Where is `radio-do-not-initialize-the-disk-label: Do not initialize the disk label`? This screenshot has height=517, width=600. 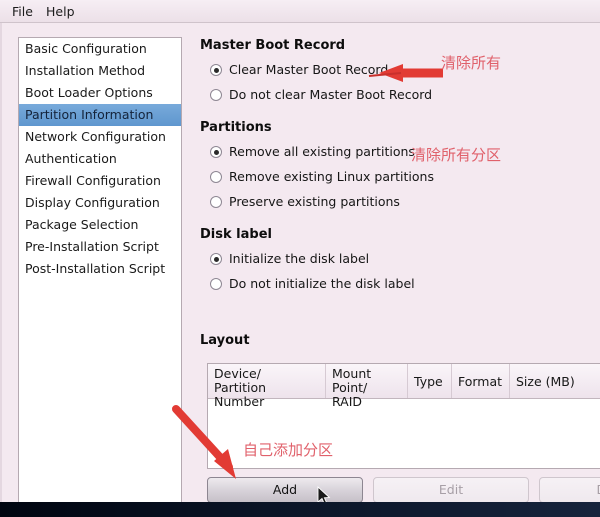 radio-do-not-initialize-the-disk-label: Do not initialize the disk label is located at coordinates (312, 285).